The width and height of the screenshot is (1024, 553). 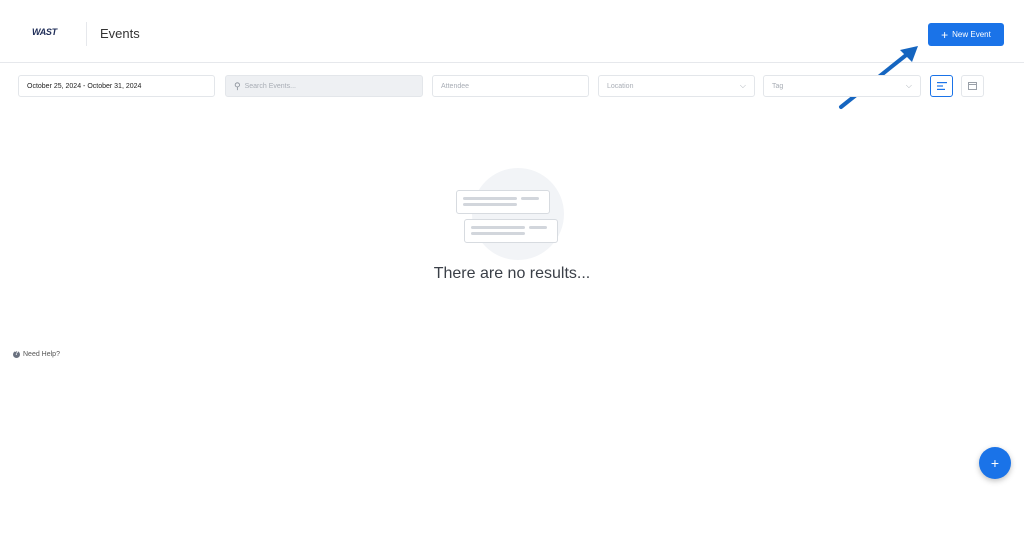 I want to click on list-view-icon, so click(x=941, y=86).